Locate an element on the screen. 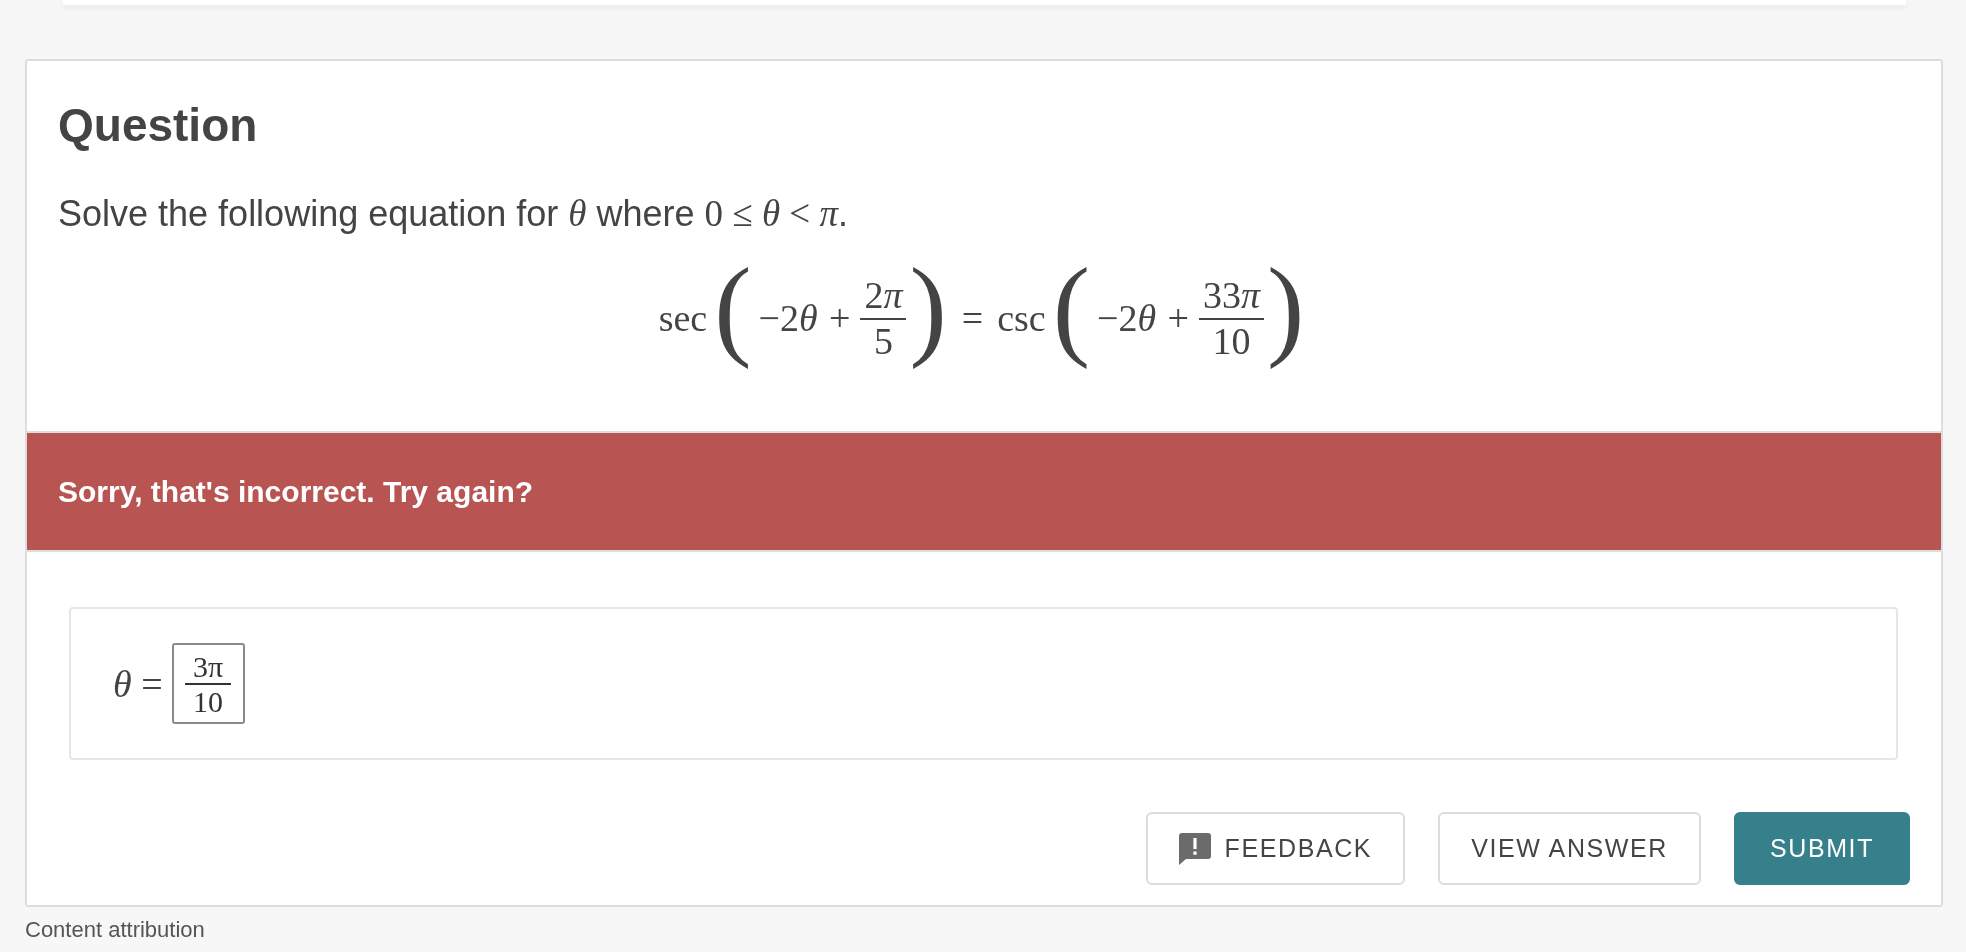 Image resolution: width=1966 pixels, height=952 pixels. answer-label: θ = is located at coordinates (138, 683).